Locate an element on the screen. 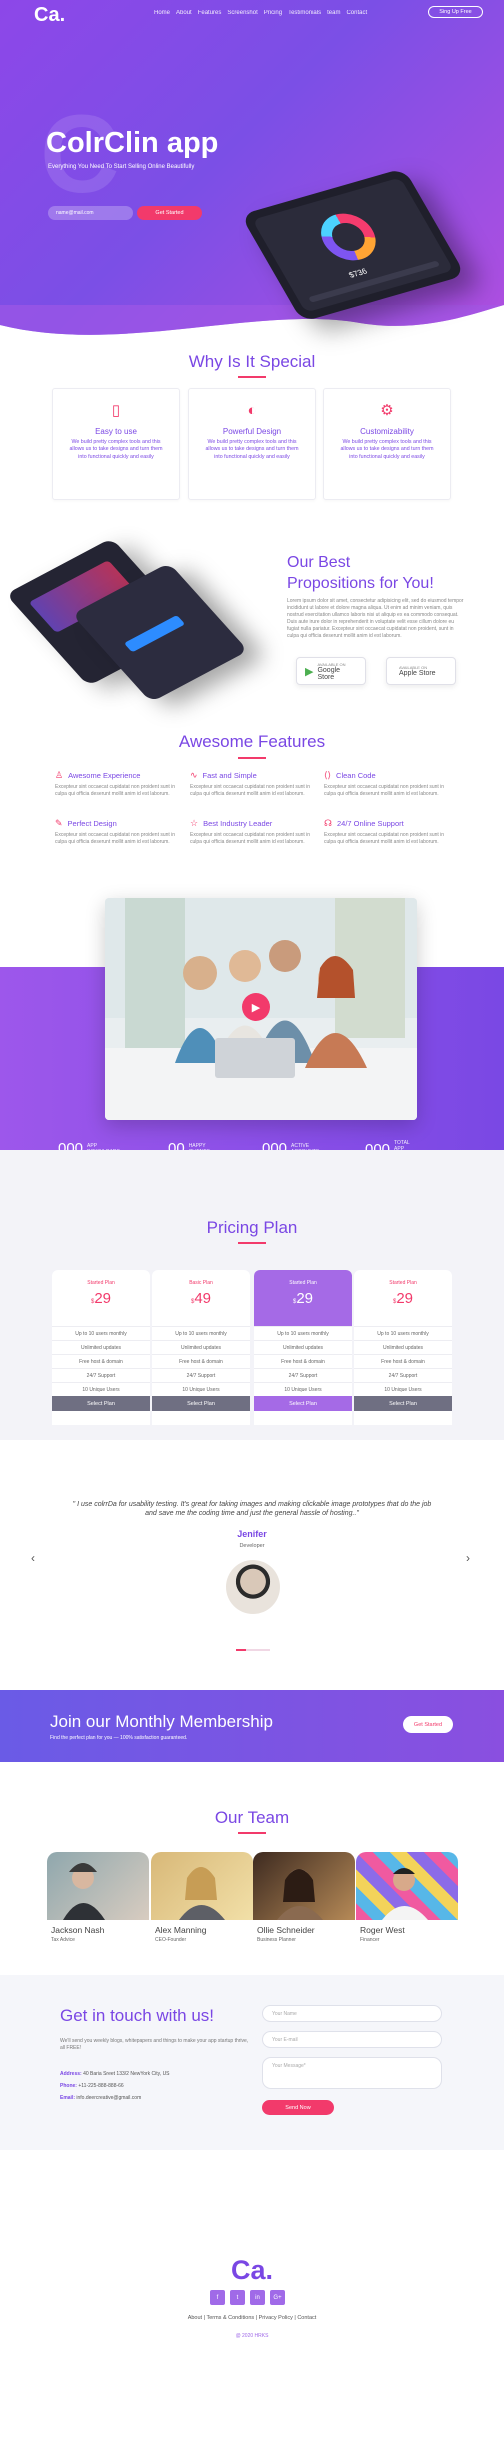 Image resolution: width=504 pixels, height=2450 pixels. plan-price: 29 is located at coordinates (305, 1298).